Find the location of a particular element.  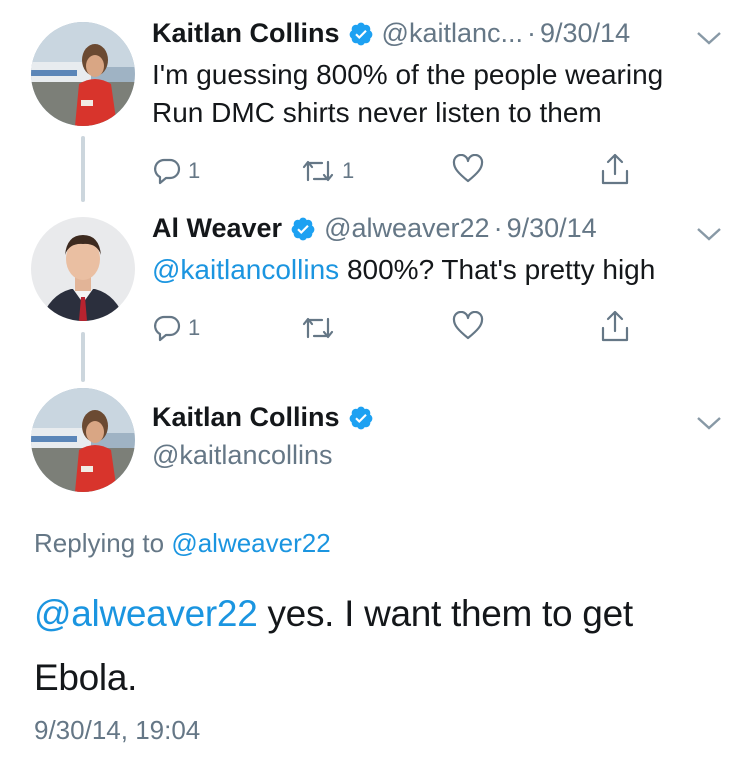

replying-to-handle: @alweaver22 is located at coordinates (250, 543).